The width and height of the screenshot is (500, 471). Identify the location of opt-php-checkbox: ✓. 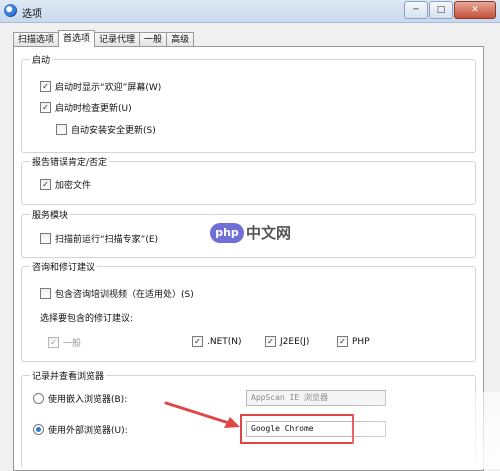
(342, 341).